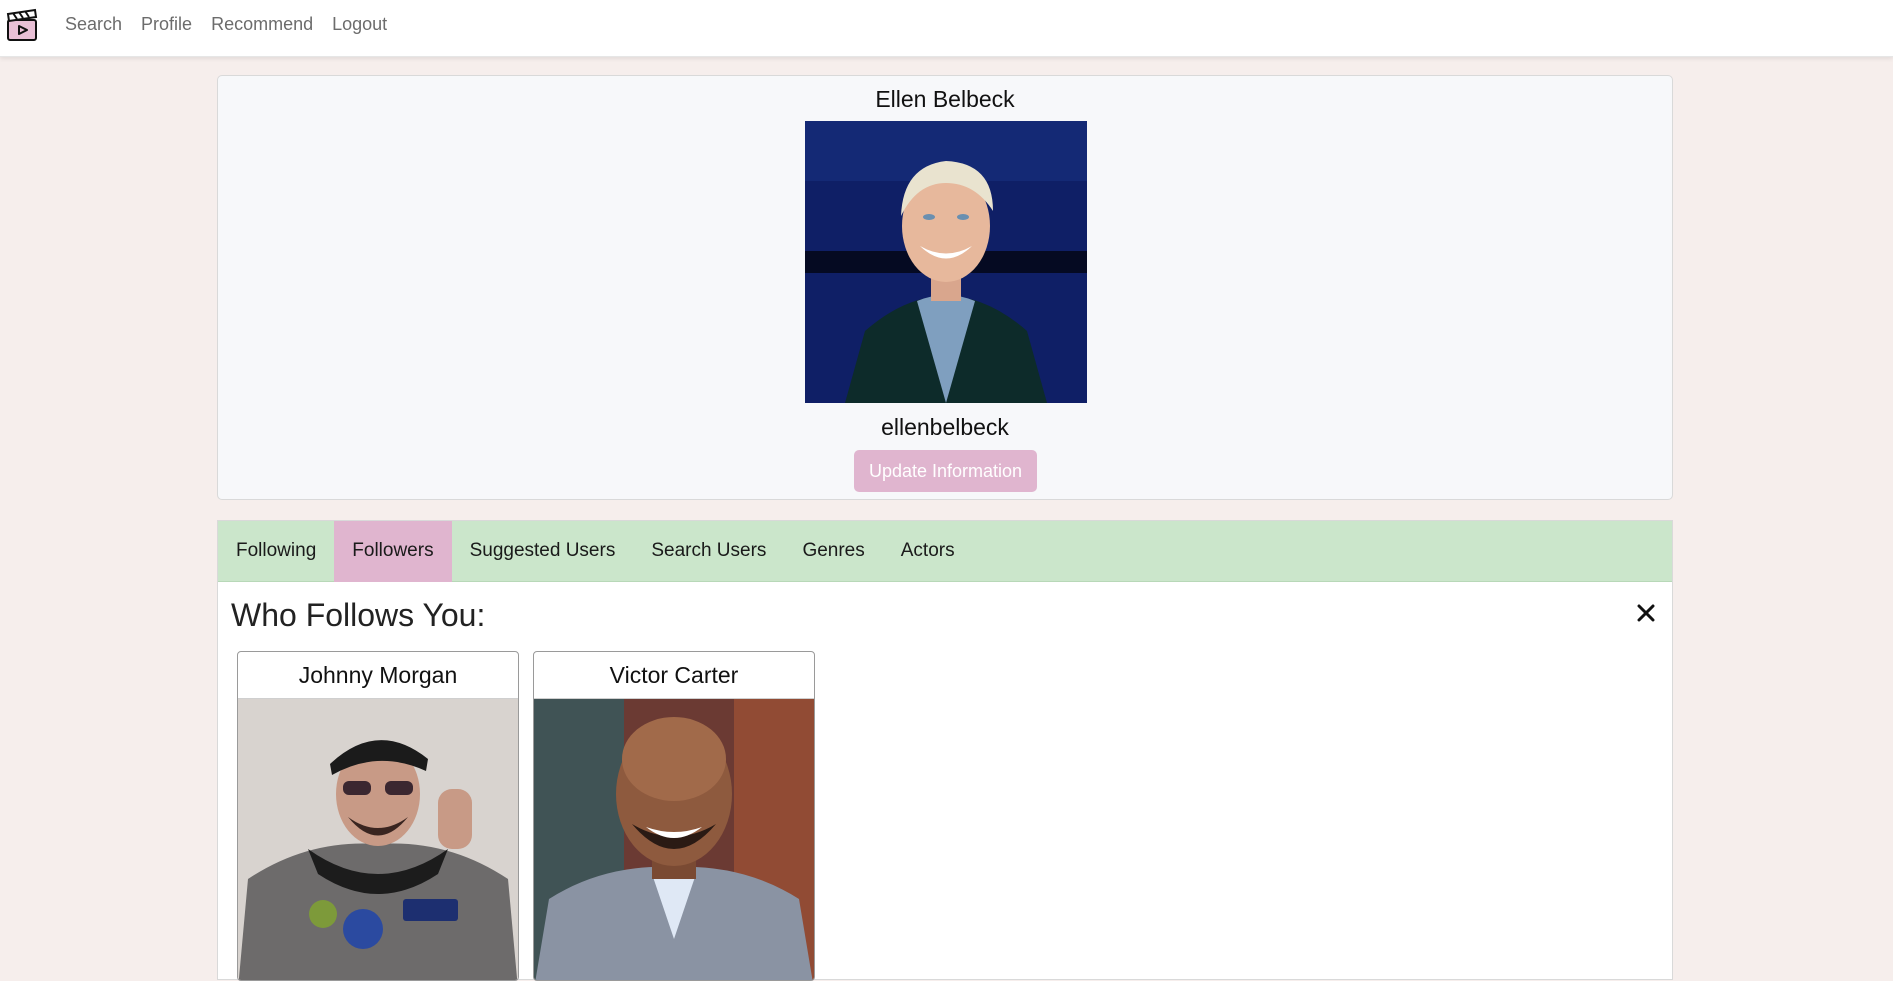 The image size is (1893, 981). I want to click on follower-name: Victor Carter, so click(674, 675).